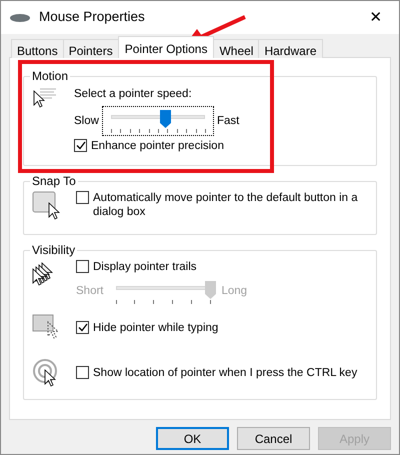  Describe the element at coordinates (166, 118) in the screenshot. I see `slider-thumb` at that location.